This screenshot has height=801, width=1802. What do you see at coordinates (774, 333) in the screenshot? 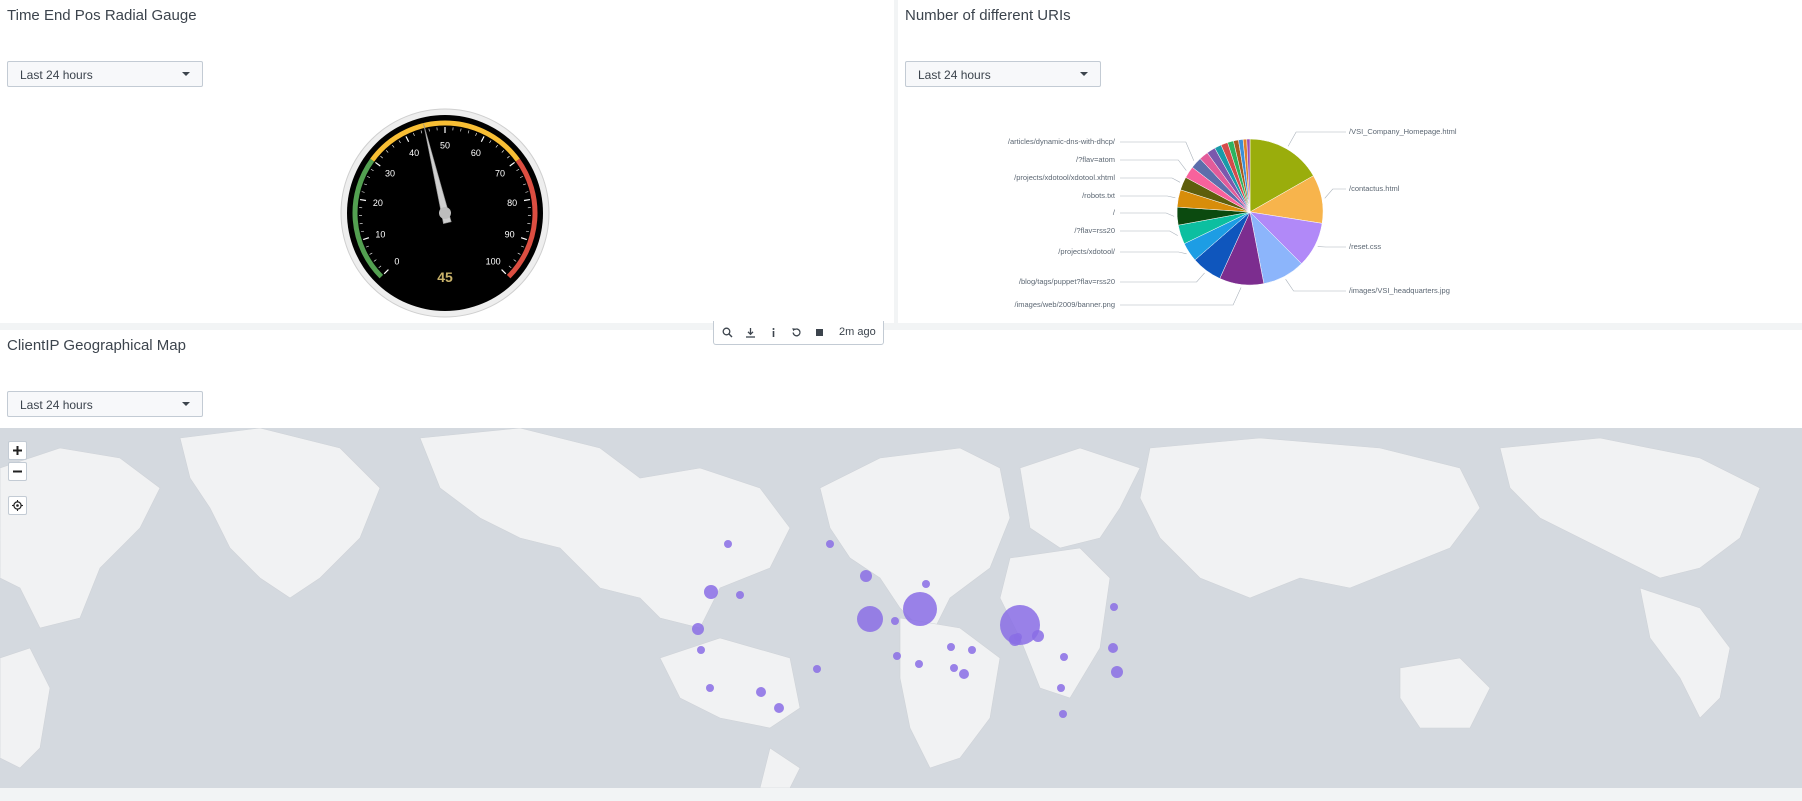
I see `info-icon` at bounding box center [774, 333].